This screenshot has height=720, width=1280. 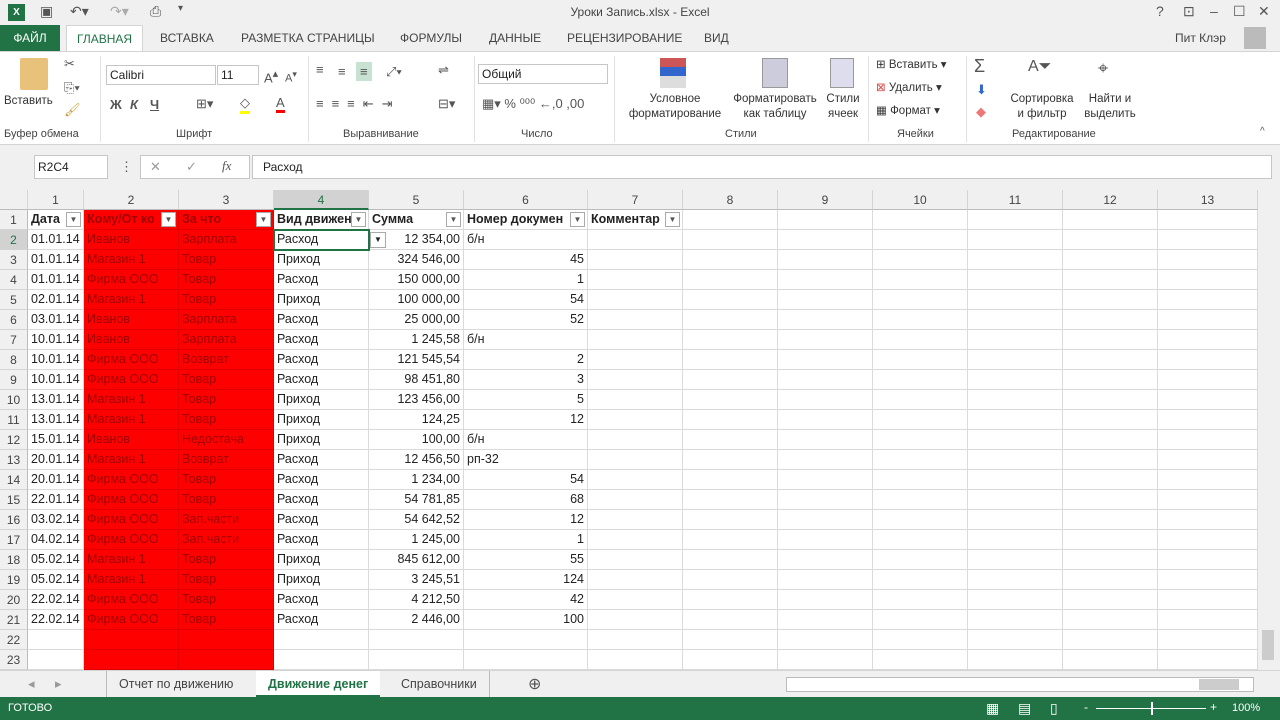 What do you see at coordinates (416, 320) in the screenshot?
I see `cell: 25 000,00` at bounding box center [416, 320].